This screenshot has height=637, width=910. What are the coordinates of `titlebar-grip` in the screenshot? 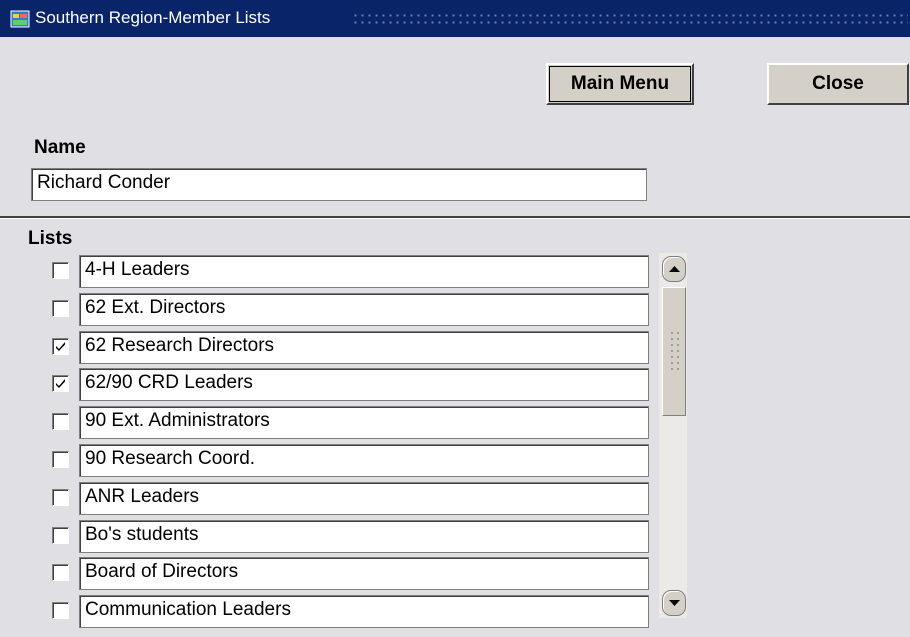 It's located at (630, 19).